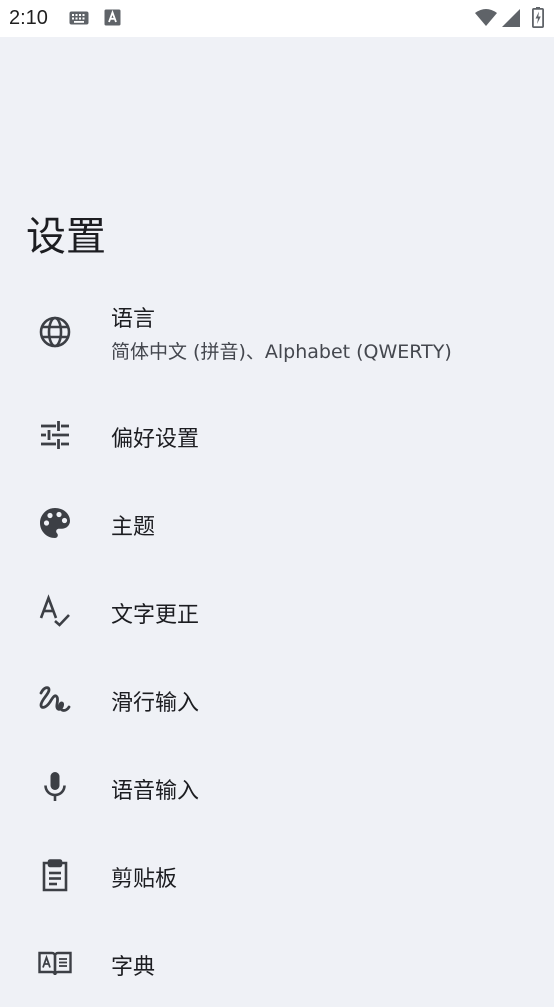  What do you see at coordinates (133, 319) in the screenshot?
I see `menu-item-label: 语言` at bounding box center [133, 319].